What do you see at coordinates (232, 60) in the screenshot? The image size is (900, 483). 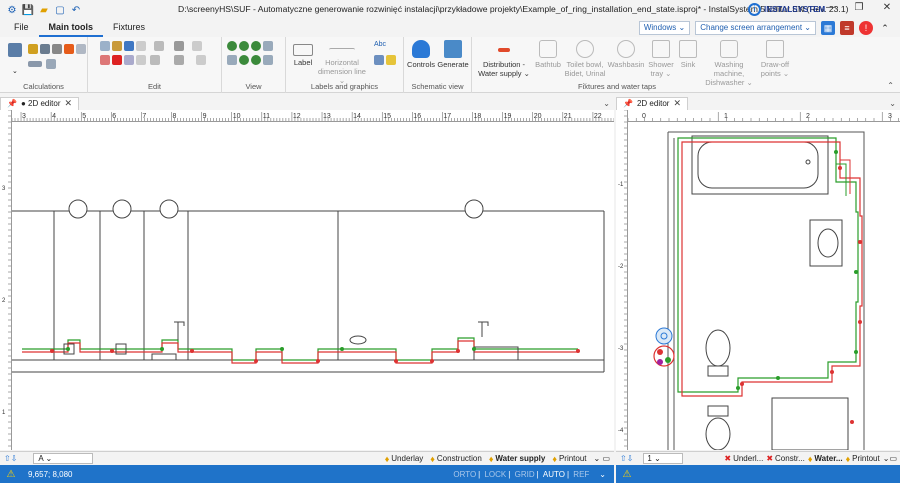 I see `pan-icon` at bounding box center [232, 60].